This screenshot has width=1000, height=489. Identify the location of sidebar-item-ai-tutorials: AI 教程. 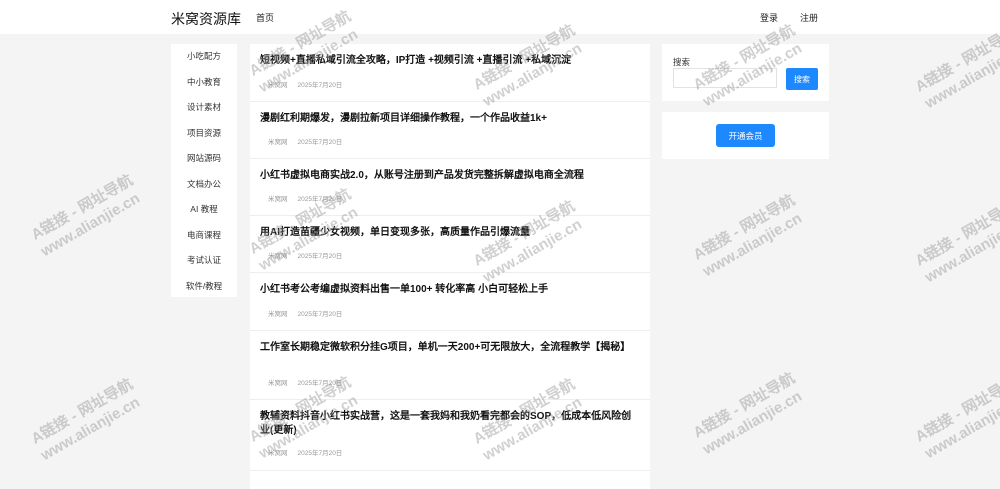
(204, 210).